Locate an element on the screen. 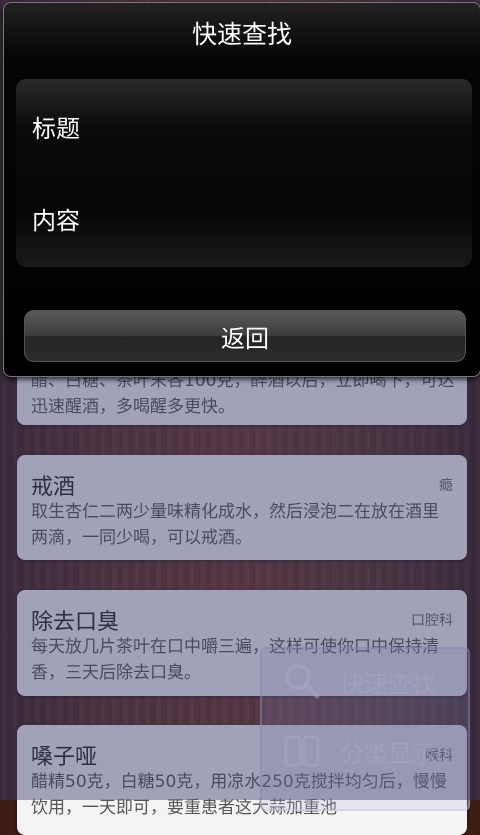 This screenshot has height=835, width=480. back-button: 返回 is located at coordinates (245, 336).